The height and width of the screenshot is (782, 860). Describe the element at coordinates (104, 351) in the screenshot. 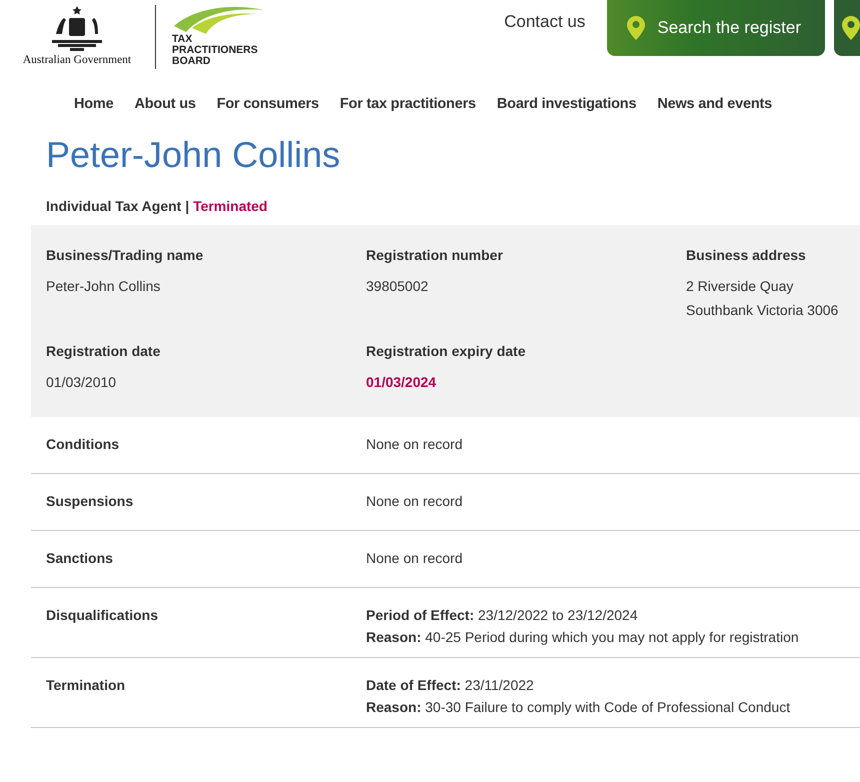

I see `field-label: Registration date` at that location.